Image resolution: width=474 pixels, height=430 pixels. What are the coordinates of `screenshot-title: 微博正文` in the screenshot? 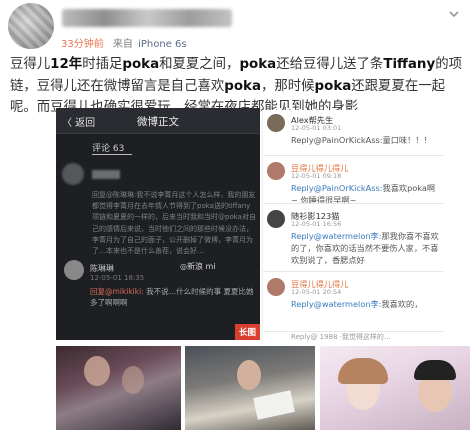 It's located at (158, 122).